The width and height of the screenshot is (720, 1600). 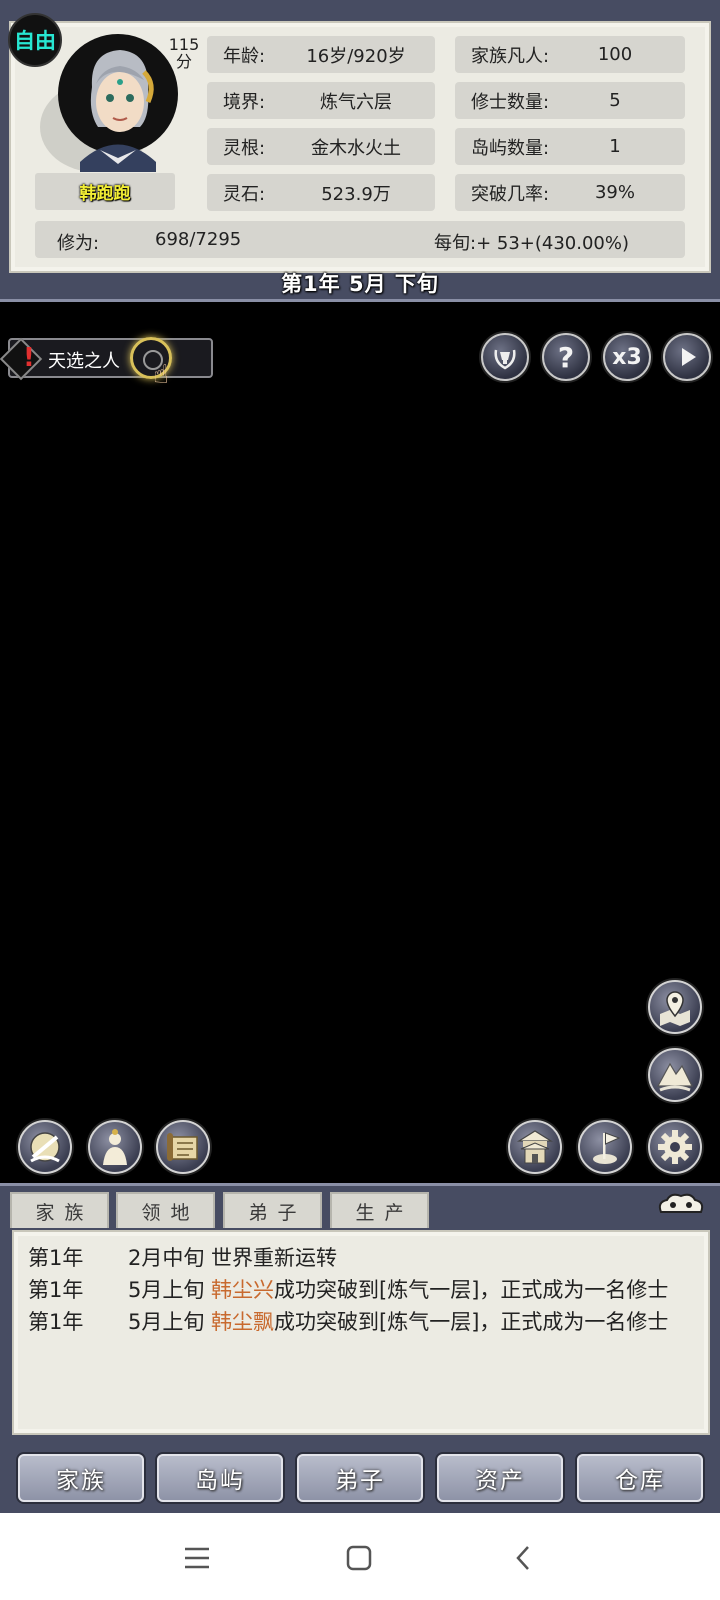 I want to click on game-date: 第1年 5月 下旬, so click(x=360, y=284).